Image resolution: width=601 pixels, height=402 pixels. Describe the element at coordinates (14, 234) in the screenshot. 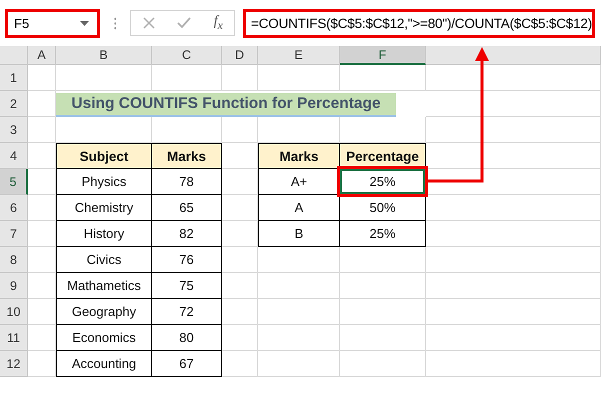

I see `row-header: 7` at that location.